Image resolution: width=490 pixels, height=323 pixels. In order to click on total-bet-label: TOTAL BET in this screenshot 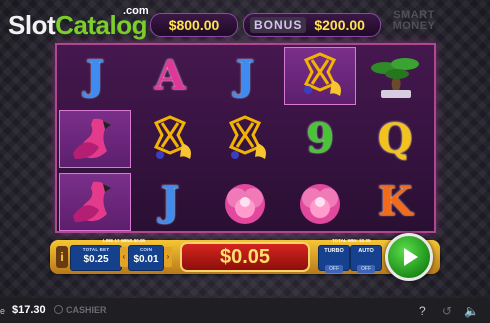, I will do `click(96, 249)`.